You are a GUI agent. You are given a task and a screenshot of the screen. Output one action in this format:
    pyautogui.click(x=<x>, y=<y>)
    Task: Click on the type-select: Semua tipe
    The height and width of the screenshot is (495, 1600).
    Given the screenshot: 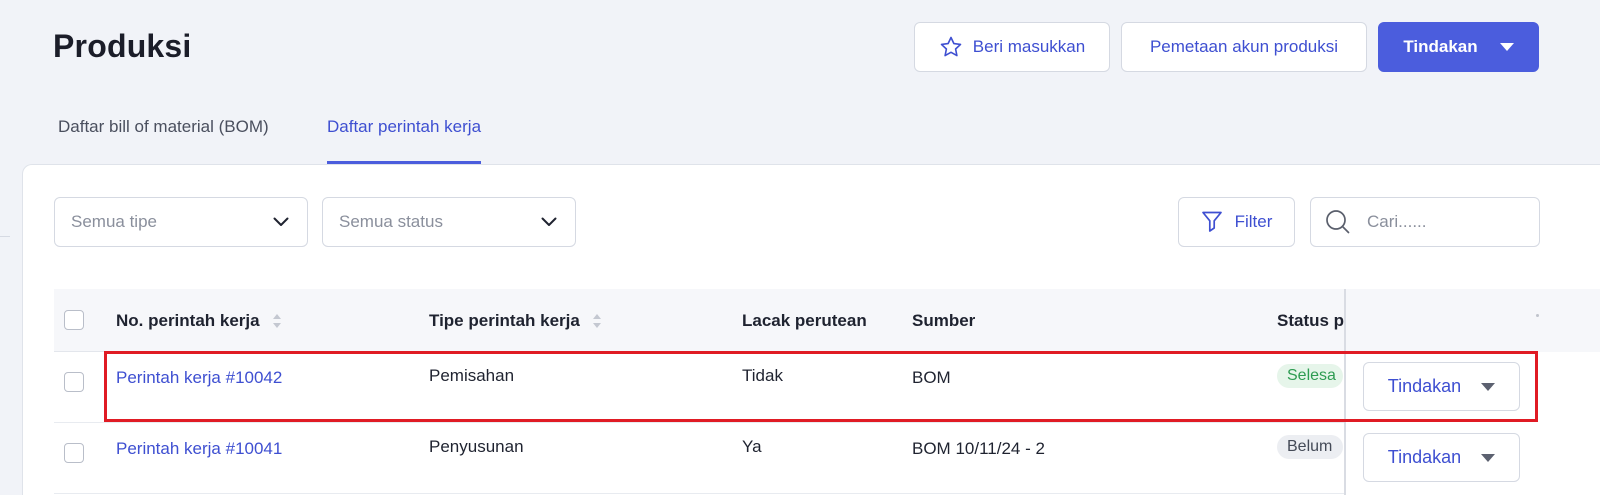 What is the action you would take?
    pyautogui.click(x=181, y=222)
    